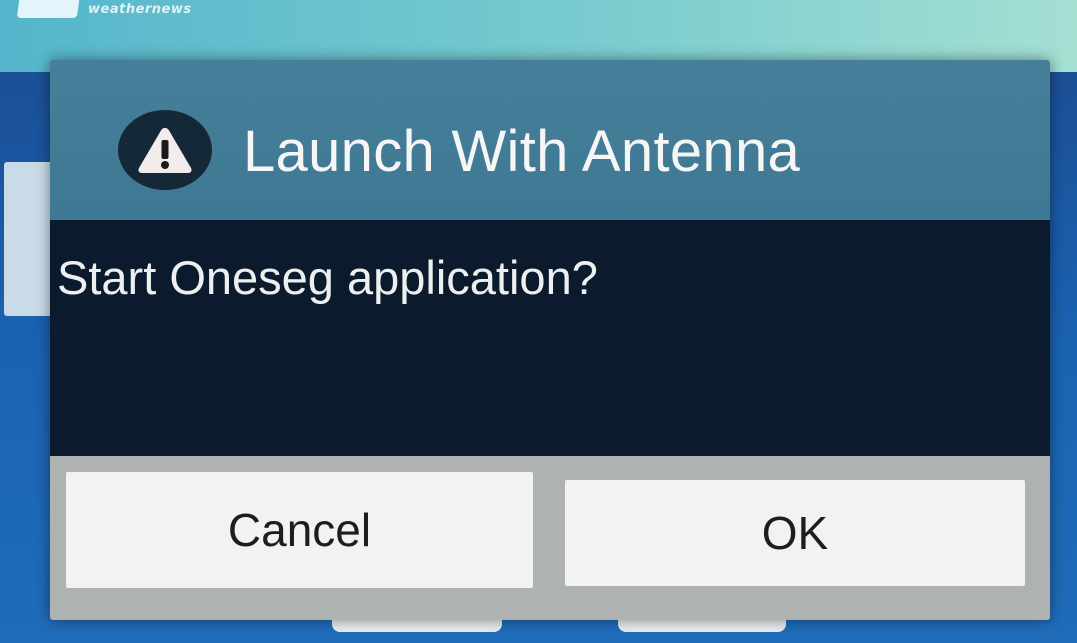  What do you see at coordinates (165, 150) in the screenshot?
I see `warning-icon` at bounding box center [165, 150].